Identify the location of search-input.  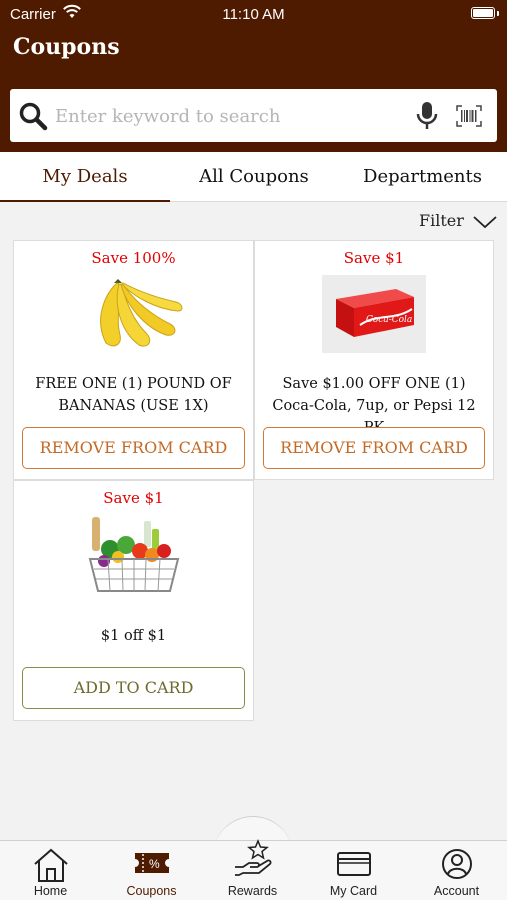
(225, 116).